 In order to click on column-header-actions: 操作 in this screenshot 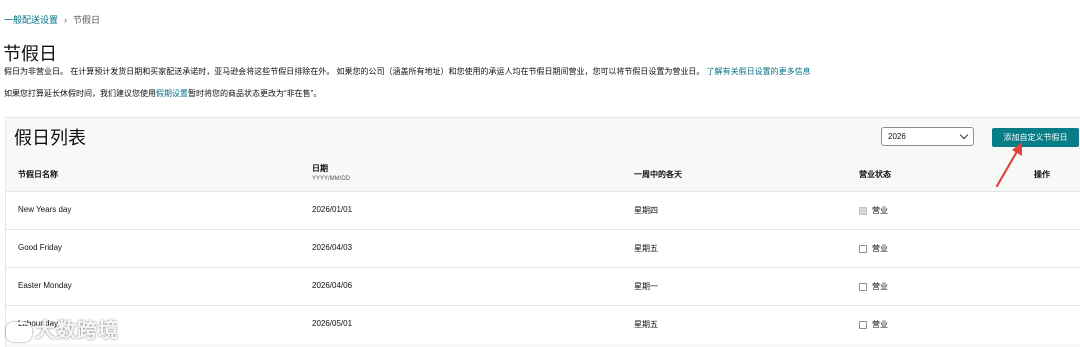, I will do `click(1042, 174)`.